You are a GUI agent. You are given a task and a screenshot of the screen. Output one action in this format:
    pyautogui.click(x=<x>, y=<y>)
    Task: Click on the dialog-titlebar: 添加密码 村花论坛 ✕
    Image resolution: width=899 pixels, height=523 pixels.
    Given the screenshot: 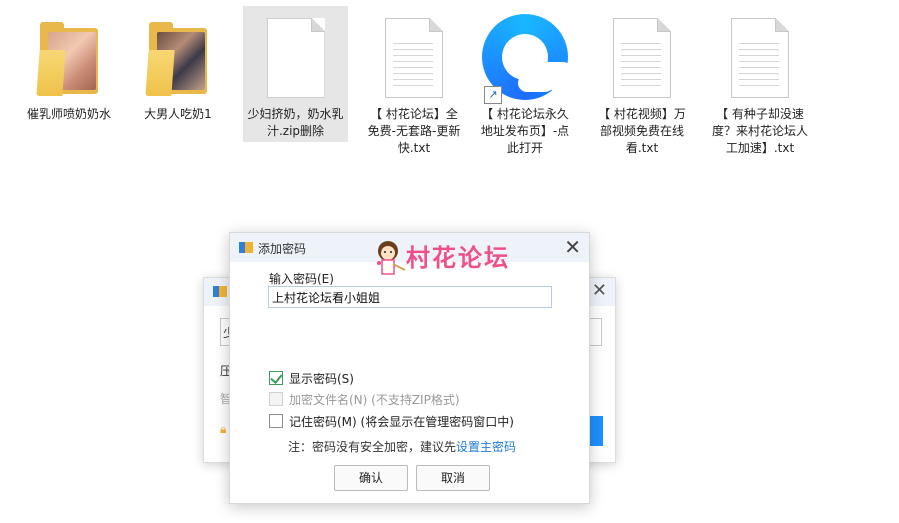 What is the action you would take?
    pyautogui.click(x=409, y=254)
    